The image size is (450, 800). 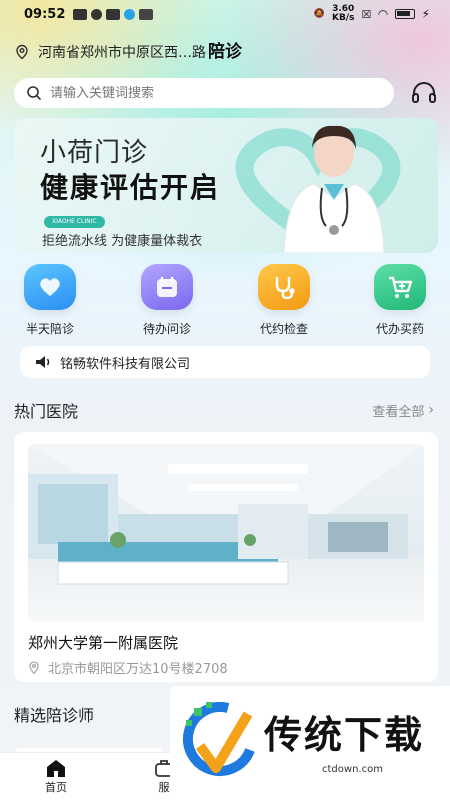 What do you see at coordinates (400, 287) in the screenshot?
I see `cart-icon` at bounding box center [400, 287].